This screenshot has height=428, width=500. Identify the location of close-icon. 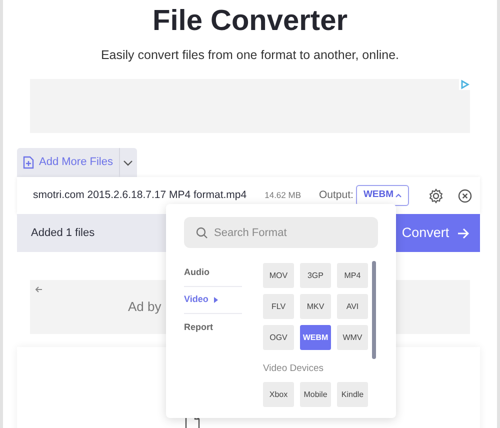
(465, 195).